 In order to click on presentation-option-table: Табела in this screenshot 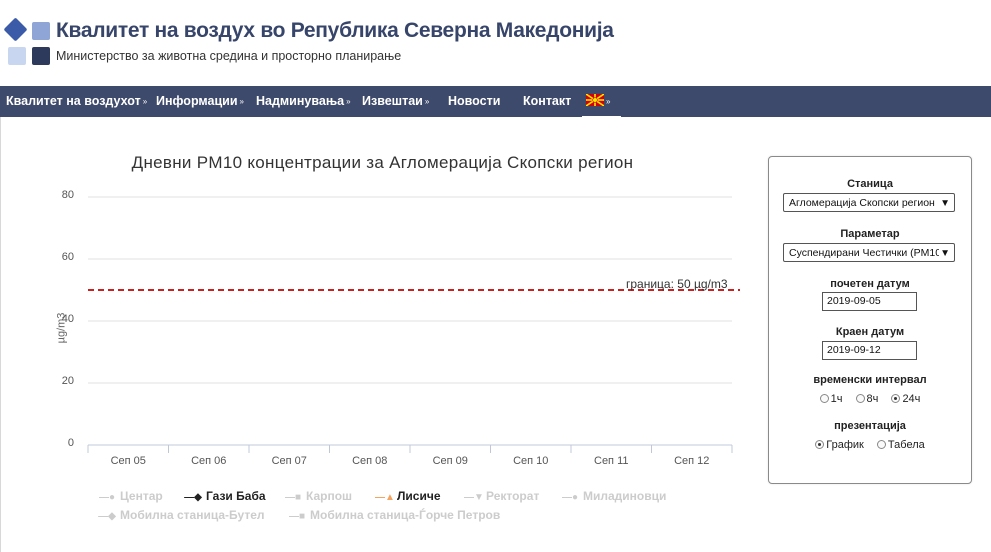, I will do `click(900, 445)`.